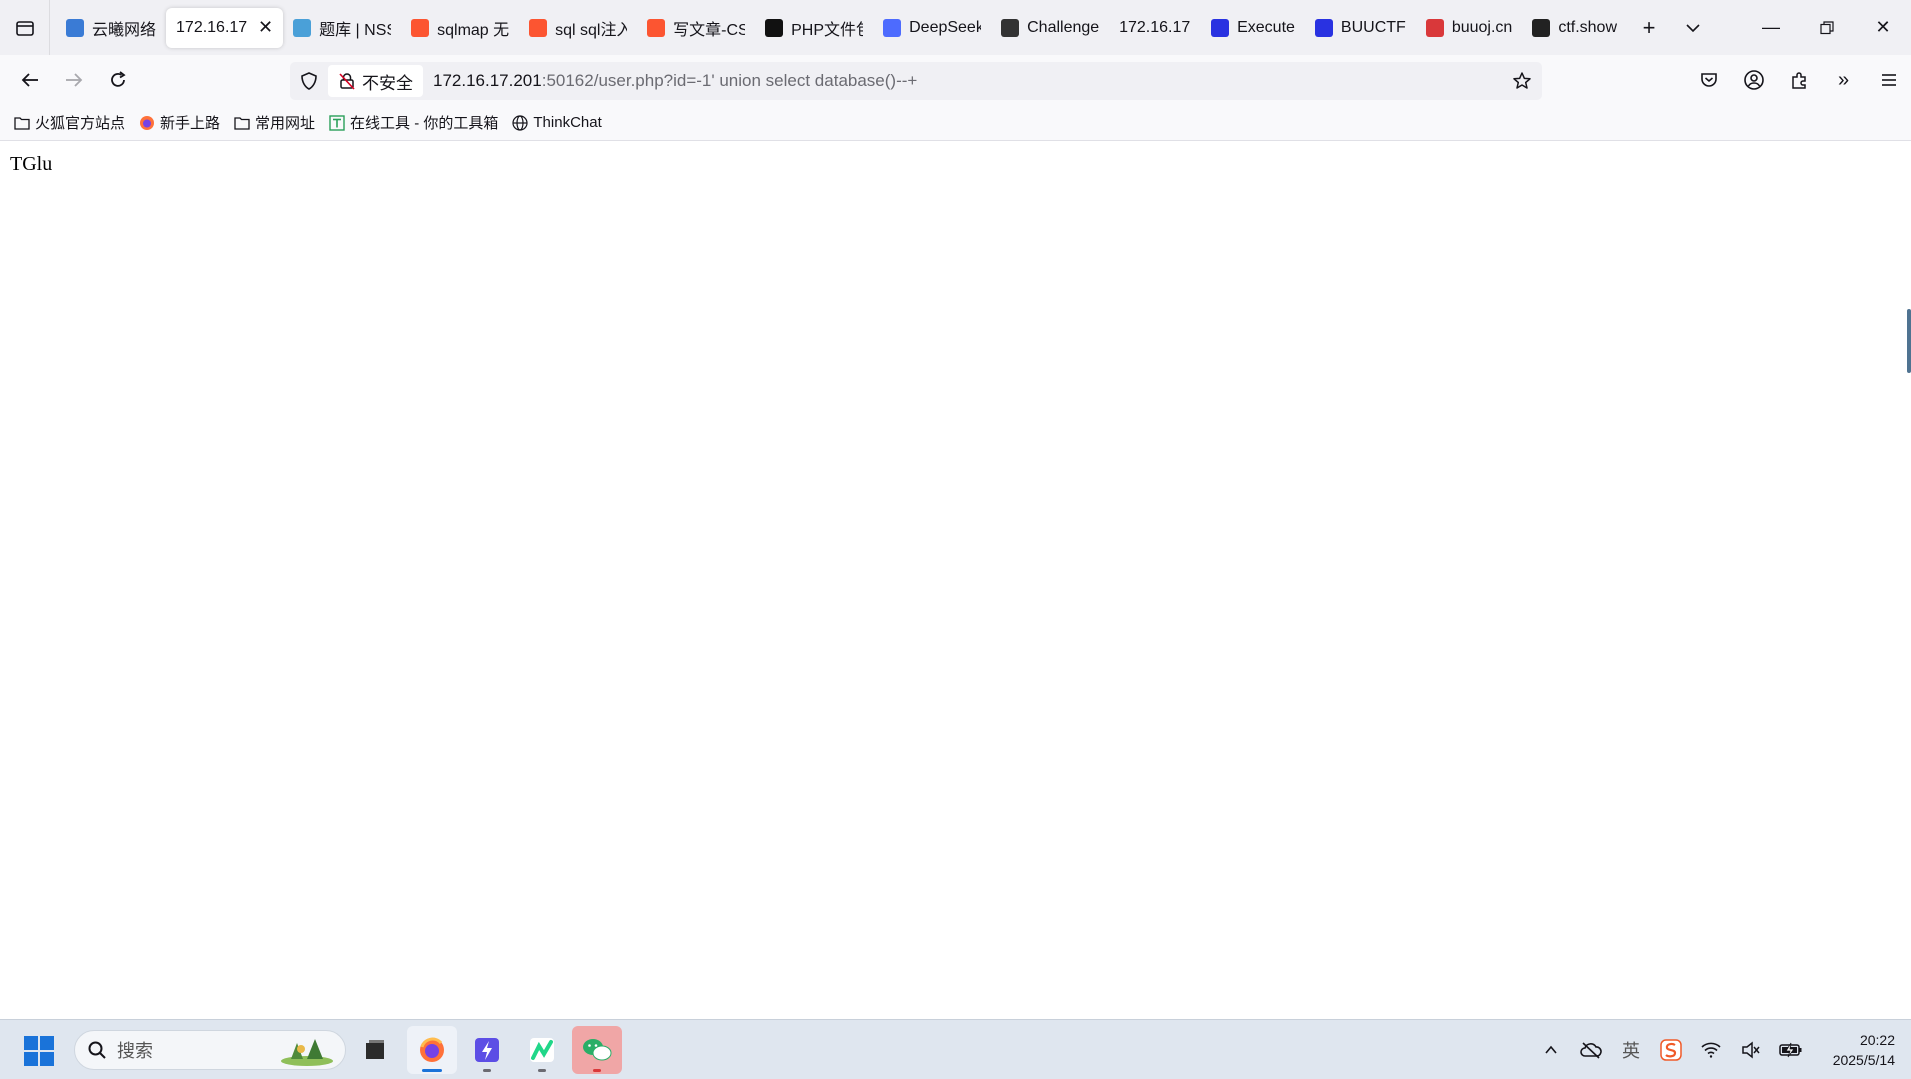 Image resolution: width=1911 pixels, height=1079 pixels. I want to click on new-tab-button: +, so click(1649, 27).